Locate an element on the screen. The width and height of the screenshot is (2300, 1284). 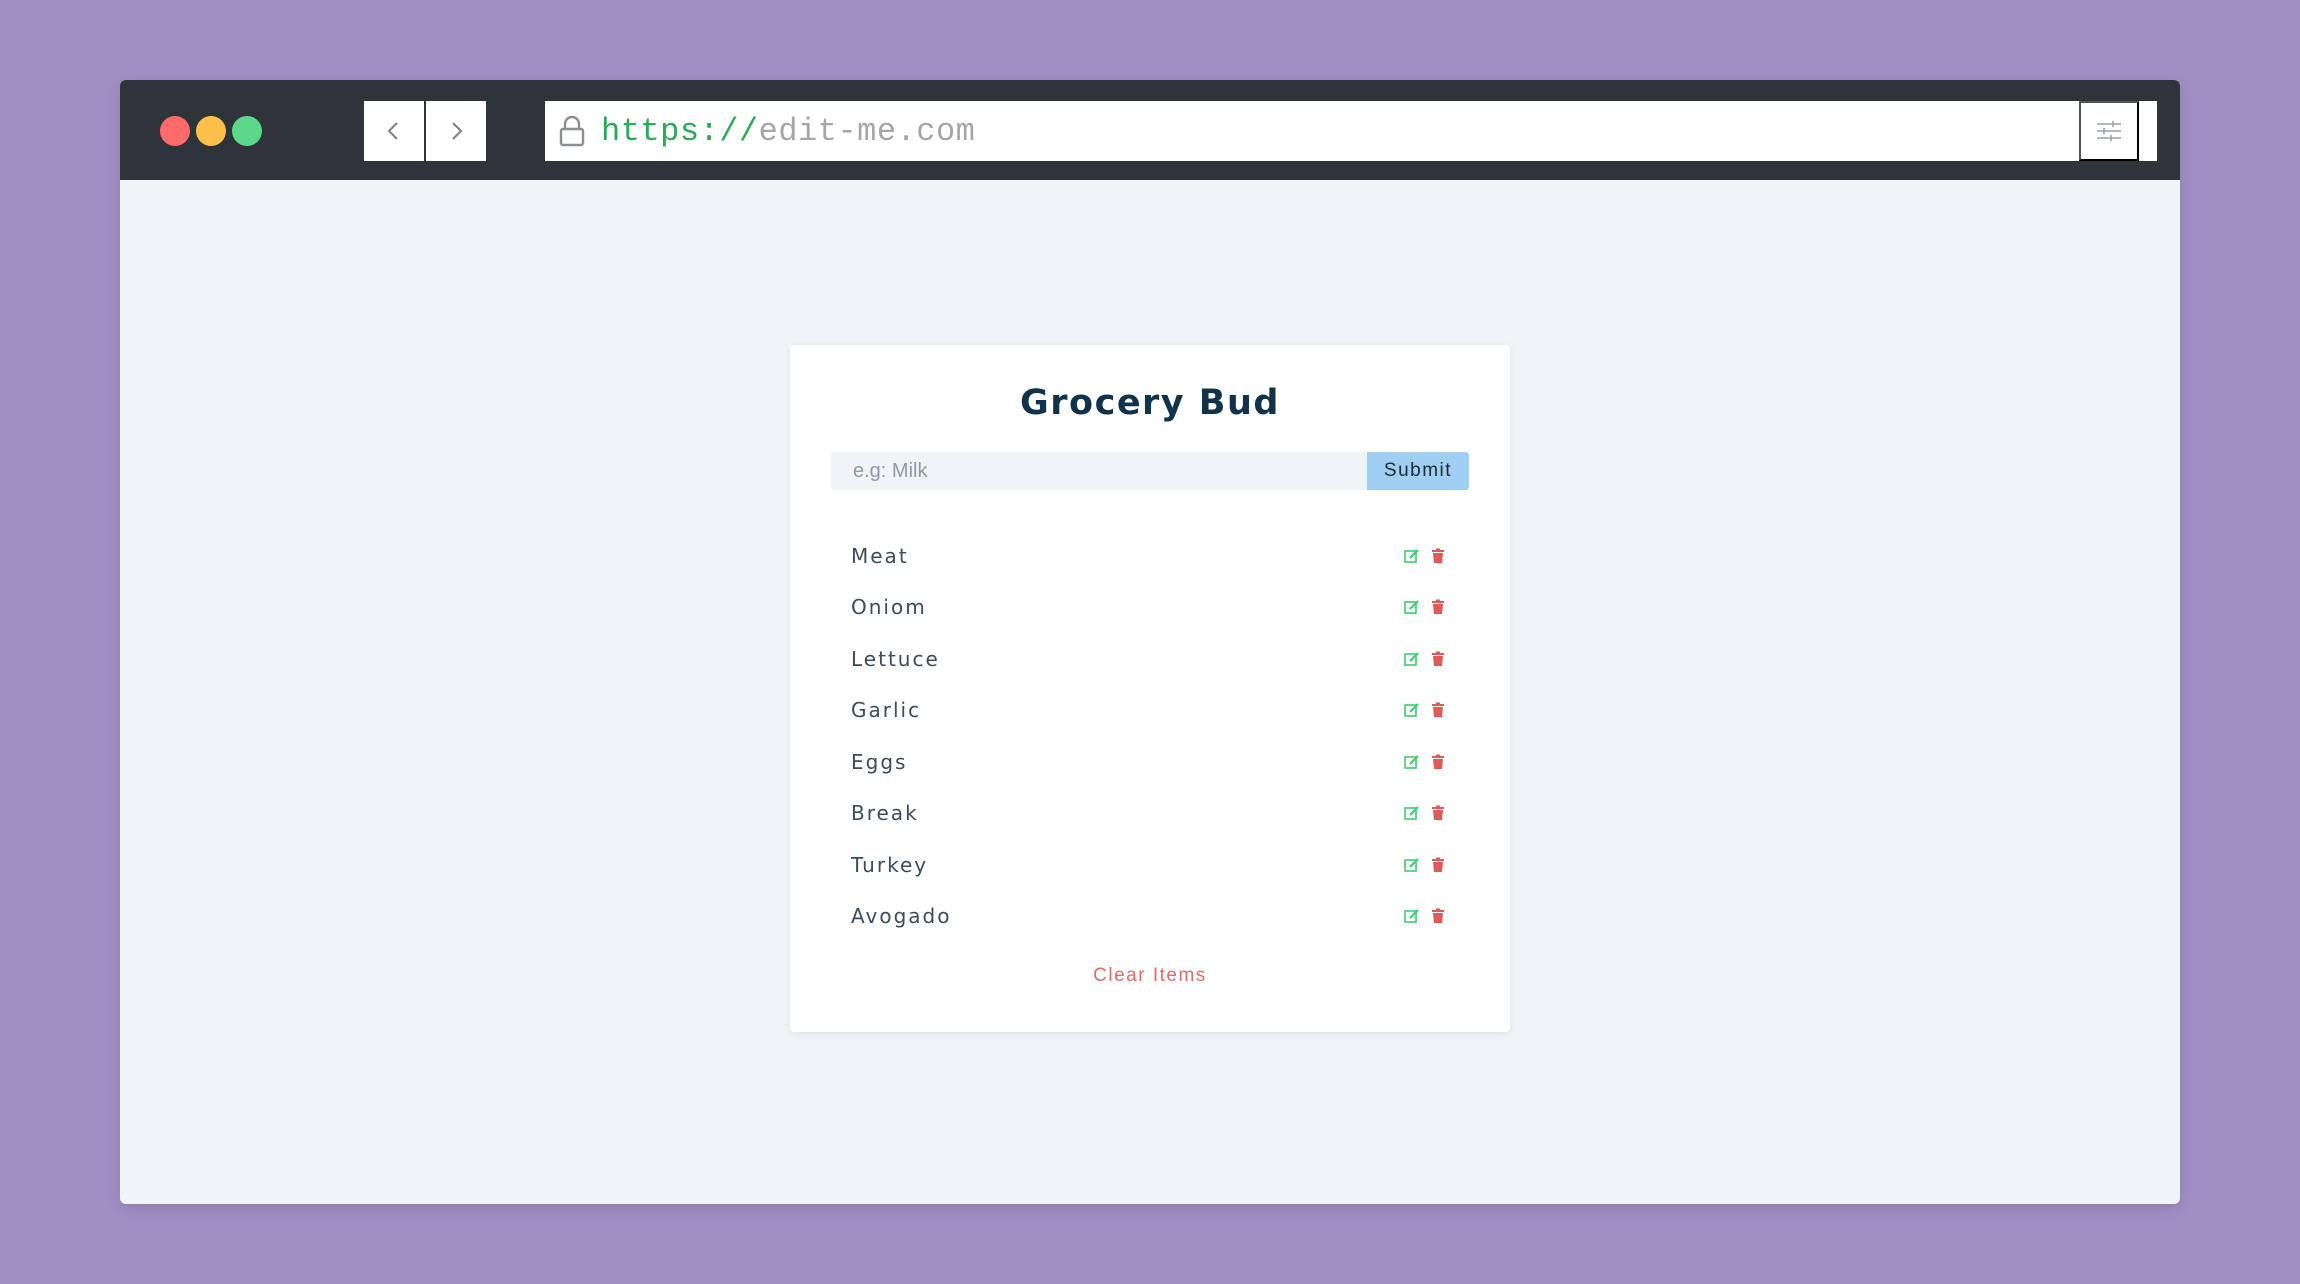
maximize-window-button is located at coordinates (247, 131).